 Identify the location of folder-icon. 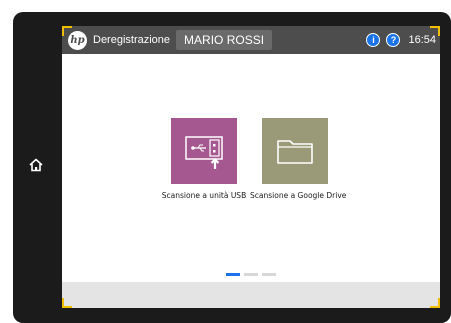
(295, 152).